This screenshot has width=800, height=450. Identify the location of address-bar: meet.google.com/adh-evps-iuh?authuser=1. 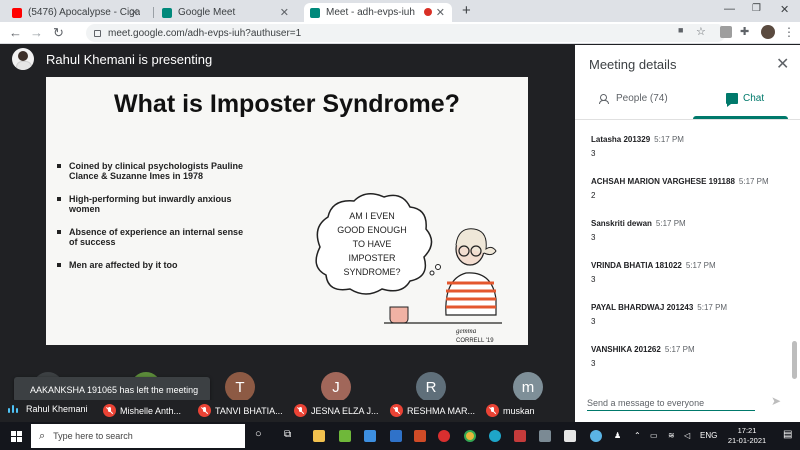
(406, 33).